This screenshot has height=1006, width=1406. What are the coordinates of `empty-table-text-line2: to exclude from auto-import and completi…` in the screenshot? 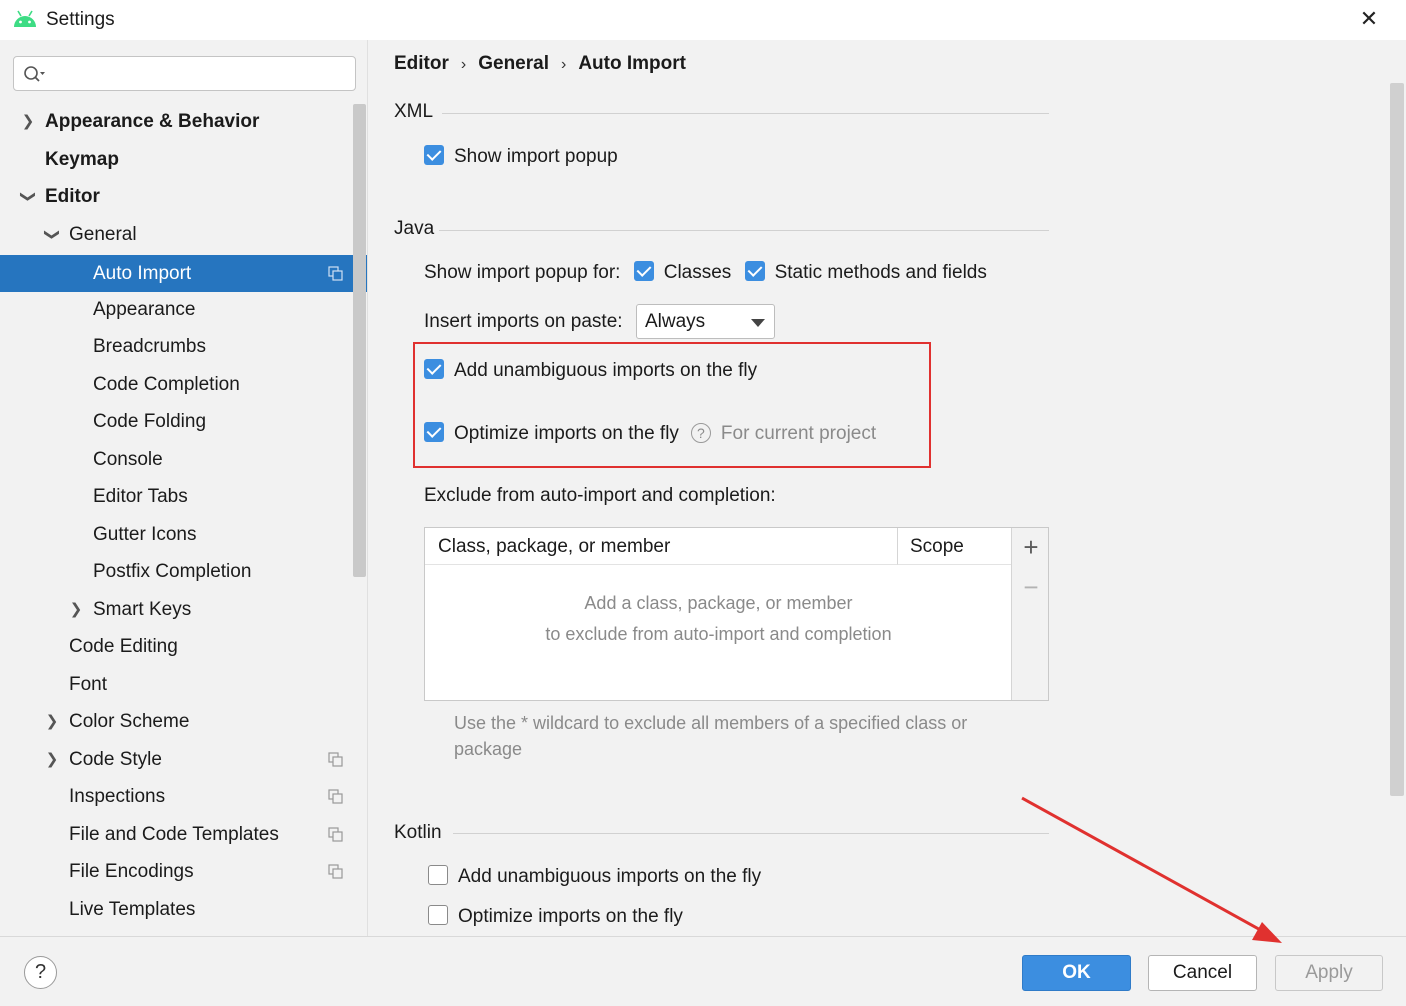 It's located at (718, 634).